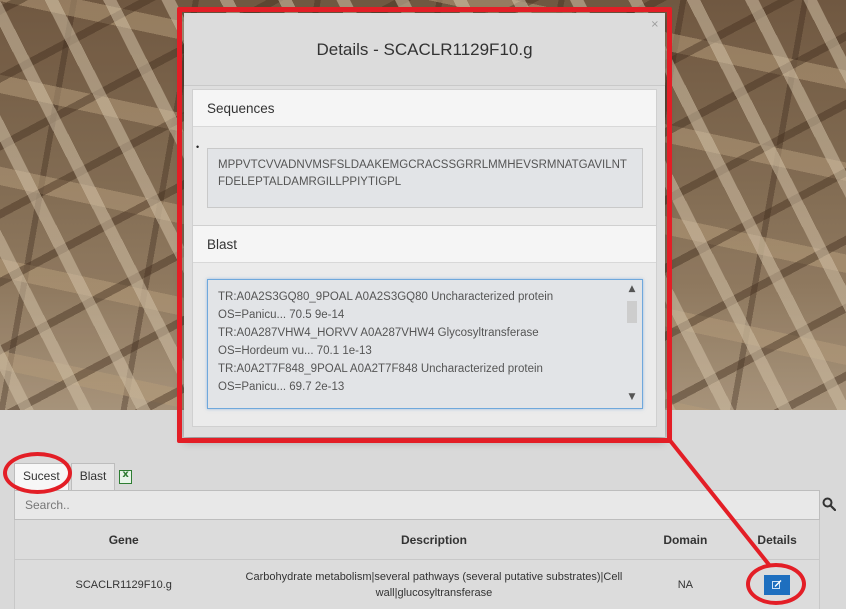 Image resolution: width=846 pixels, height=609 pixels. I want to click on tab-blast: Blast, so click(93, 476).